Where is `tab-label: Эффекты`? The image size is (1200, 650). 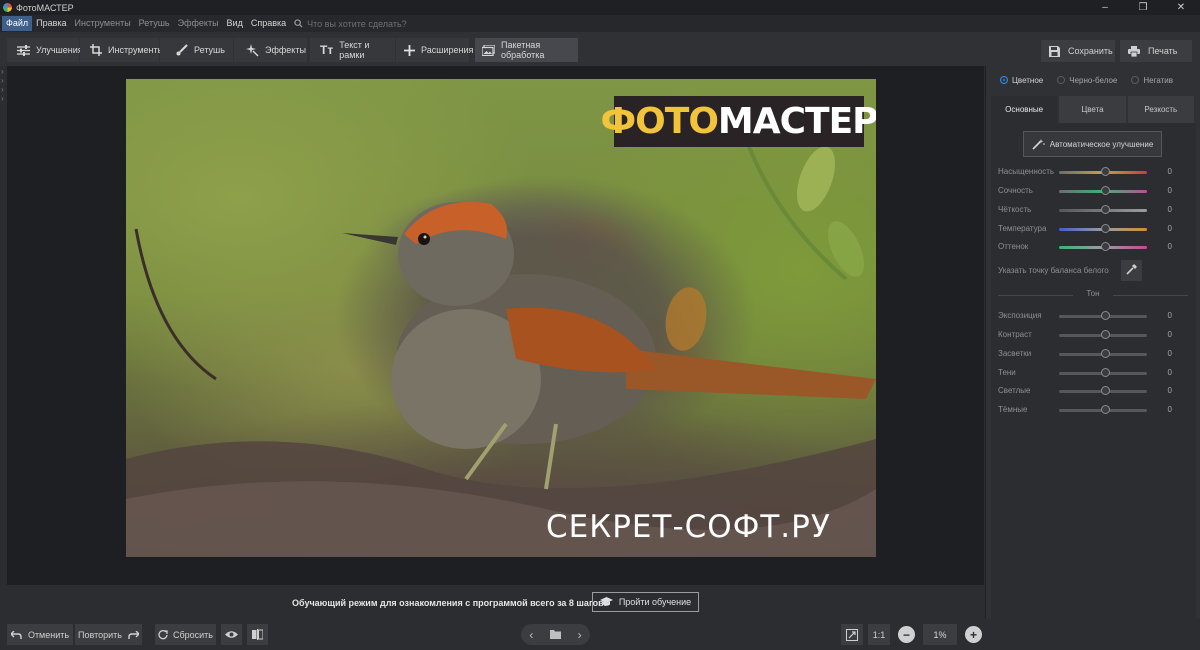 tab-label: Эффекты is located at coordinates (285, 50).